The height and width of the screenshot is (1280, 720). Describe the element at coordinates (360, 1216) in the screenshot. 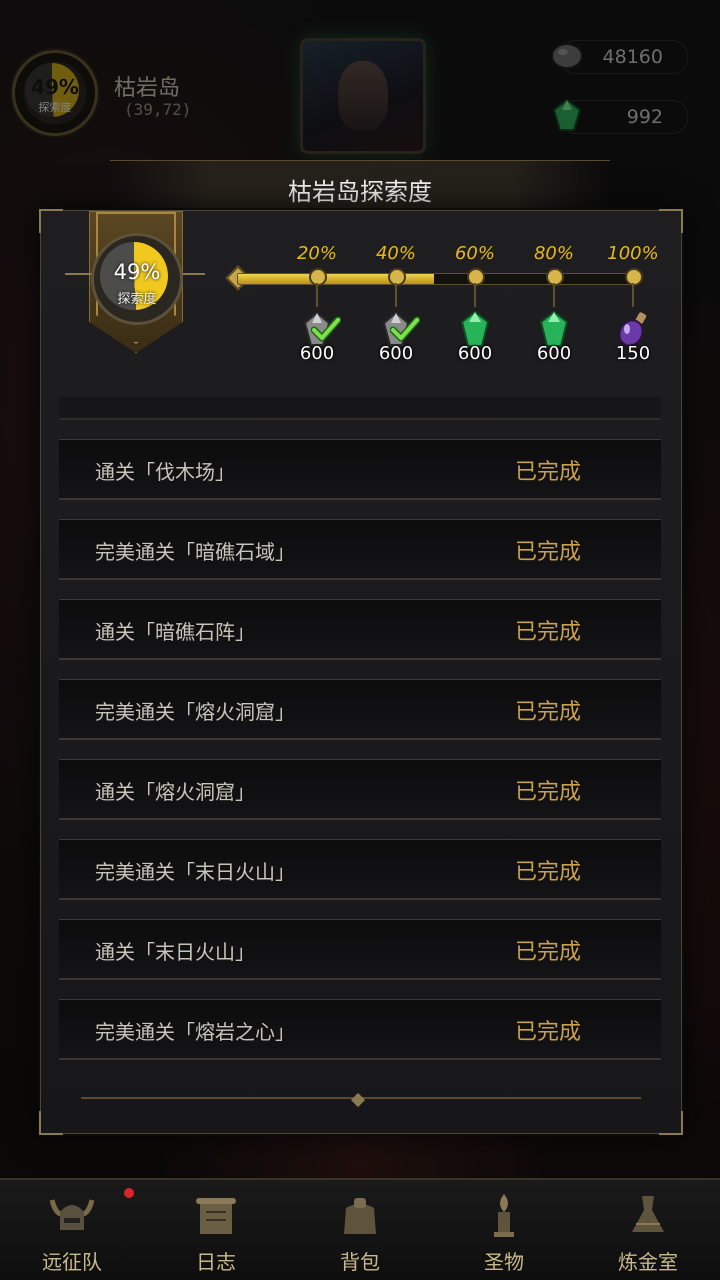

I see `bag-icon` at that location.